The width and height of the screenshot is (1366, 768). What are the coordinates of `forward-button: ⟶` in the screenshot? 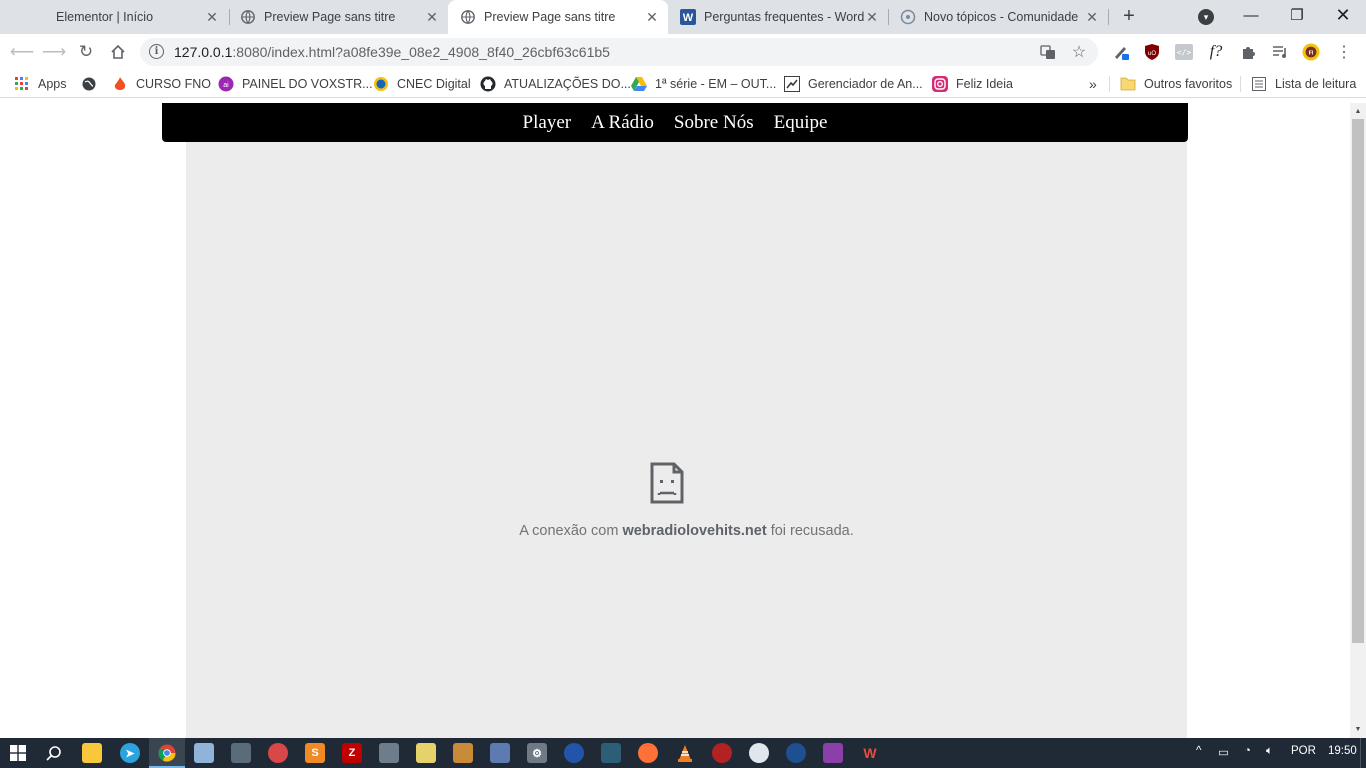 It's located at (54, 52).